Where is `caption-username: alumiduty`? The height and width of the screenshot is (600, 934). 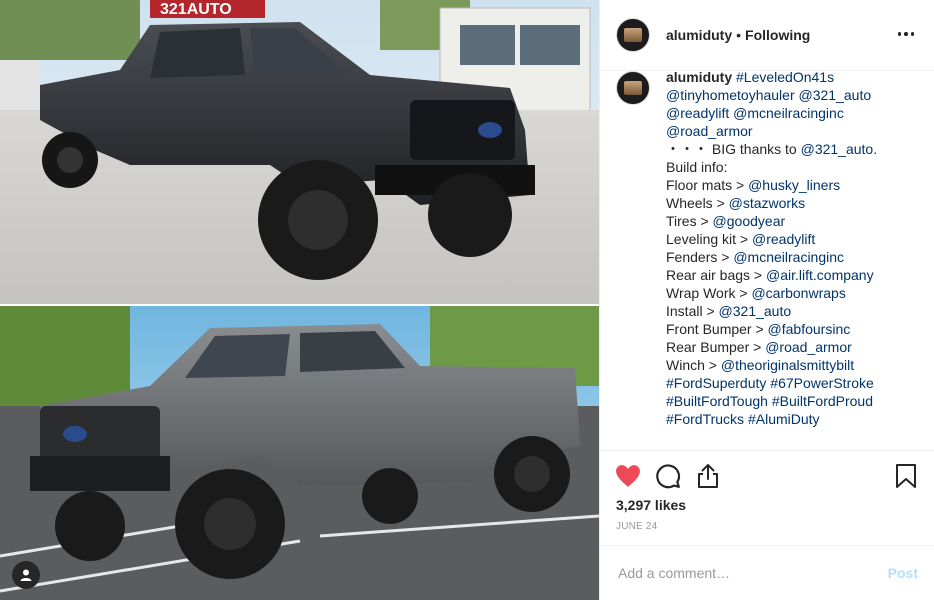 caption-username: alumiduty is located at coordinates (699, 78).